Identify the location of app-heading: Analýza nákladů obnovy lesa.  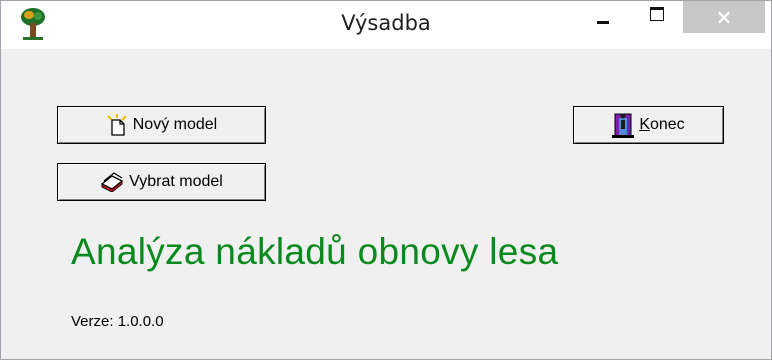
(315, 251).